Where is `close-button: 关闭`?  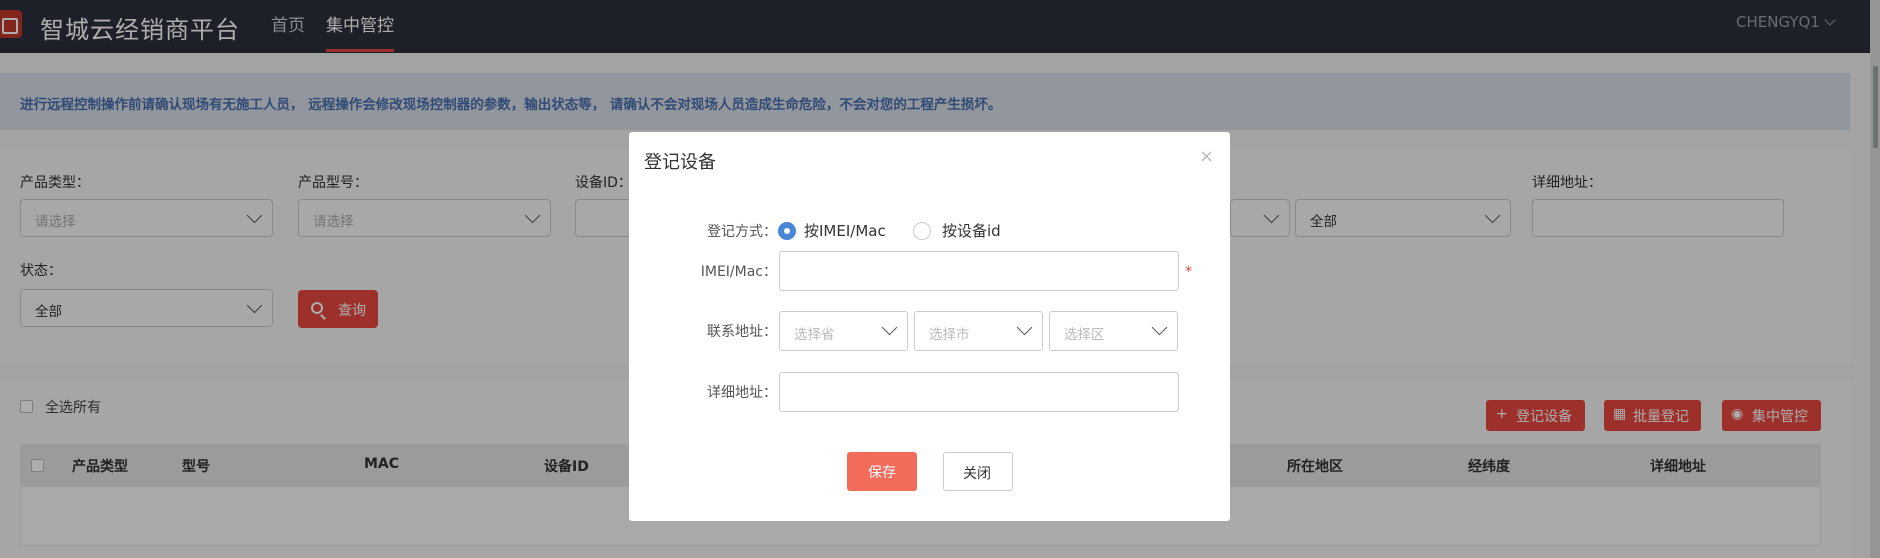
close-button: 关闭 is located at coordinates (978, 471).